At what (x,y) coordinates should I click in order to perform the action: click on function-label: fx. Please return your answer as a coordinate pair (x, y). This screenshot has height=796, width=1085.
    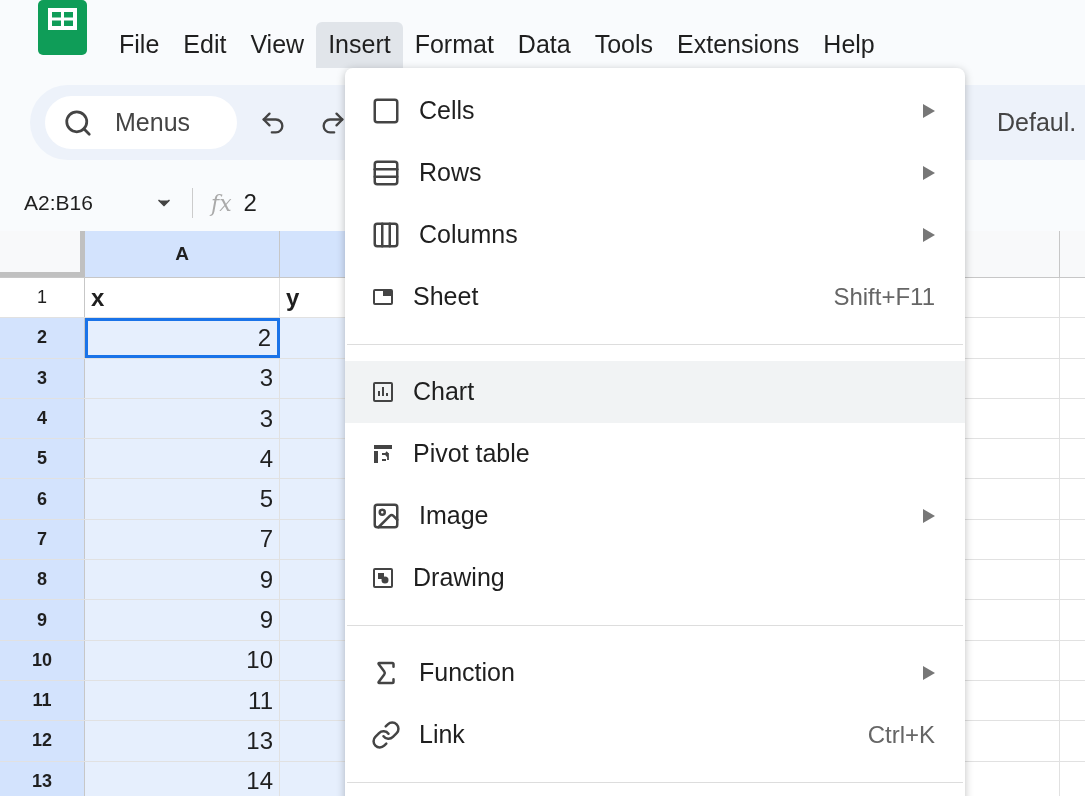
    Looking at the image, I should click on (221, 203).